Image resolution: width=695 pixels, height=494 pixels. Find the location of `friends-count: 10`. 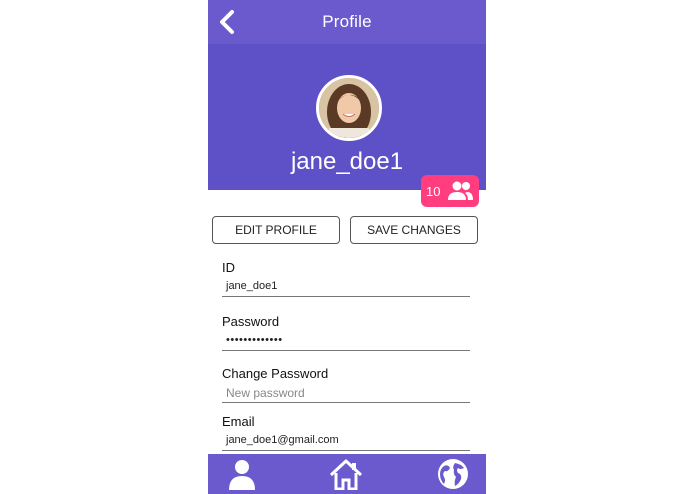

friends-count: 10 is located at coordinates (433, 191).